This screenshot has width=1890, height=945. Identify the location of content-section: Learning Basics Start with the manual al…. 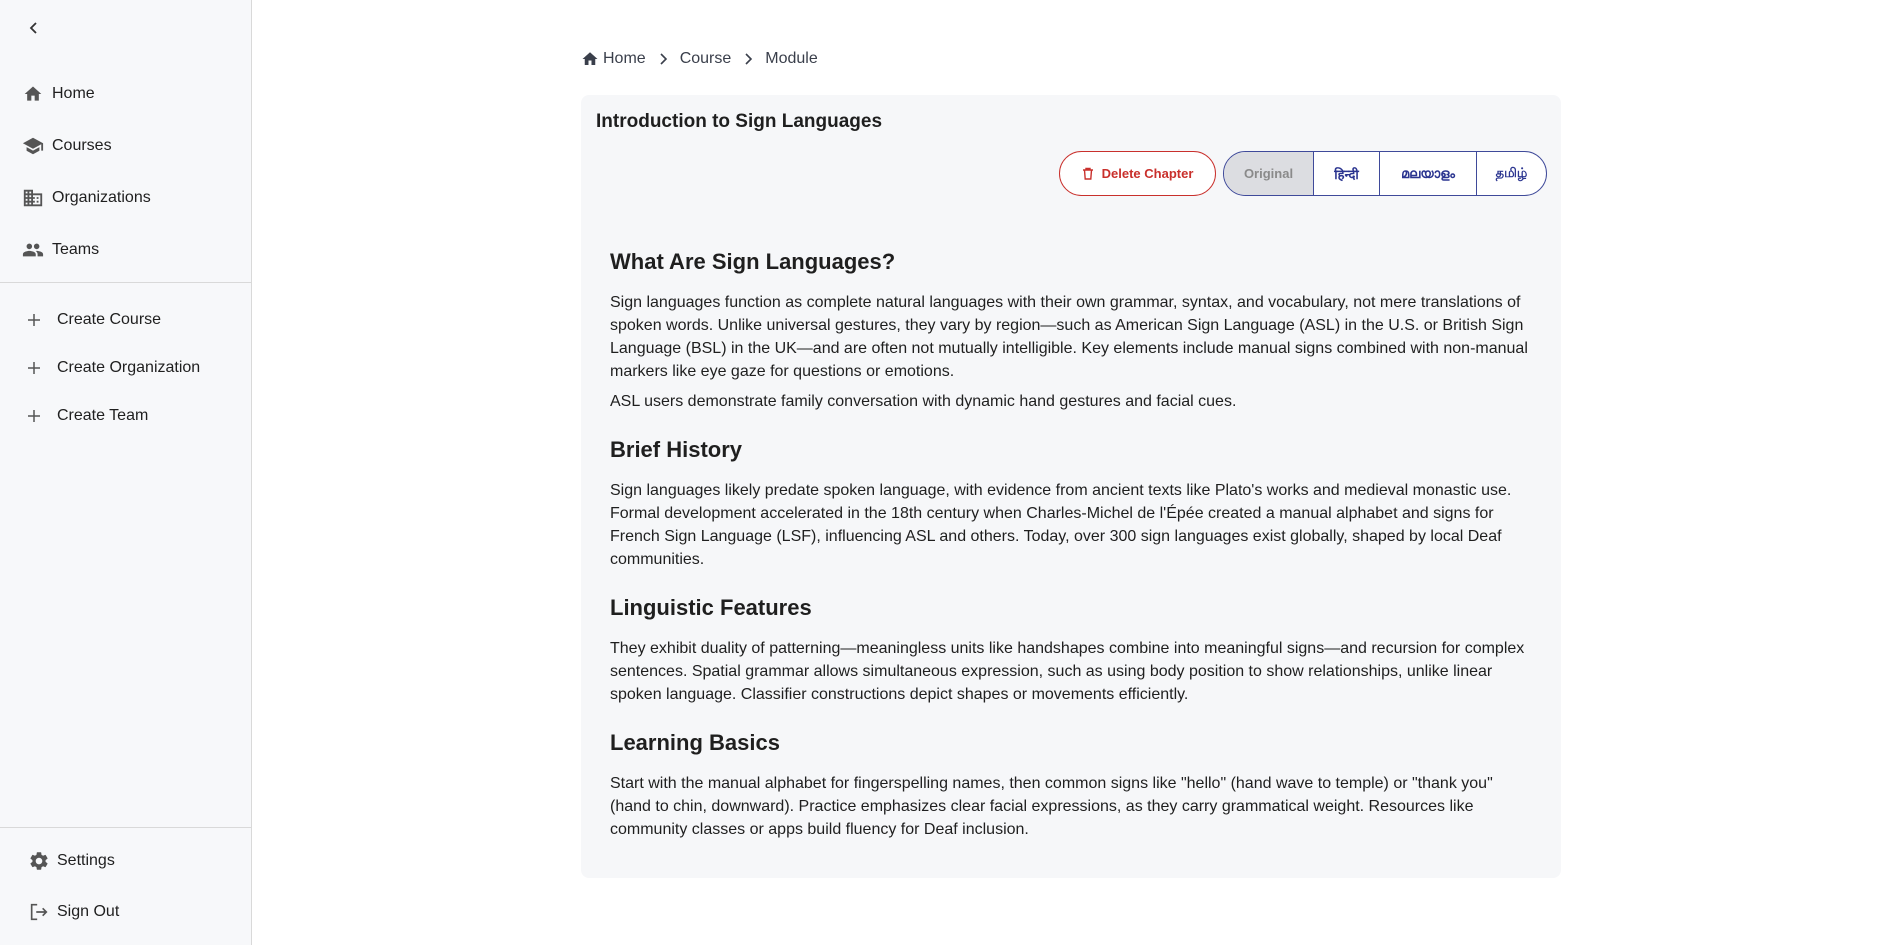
(1072, 785).